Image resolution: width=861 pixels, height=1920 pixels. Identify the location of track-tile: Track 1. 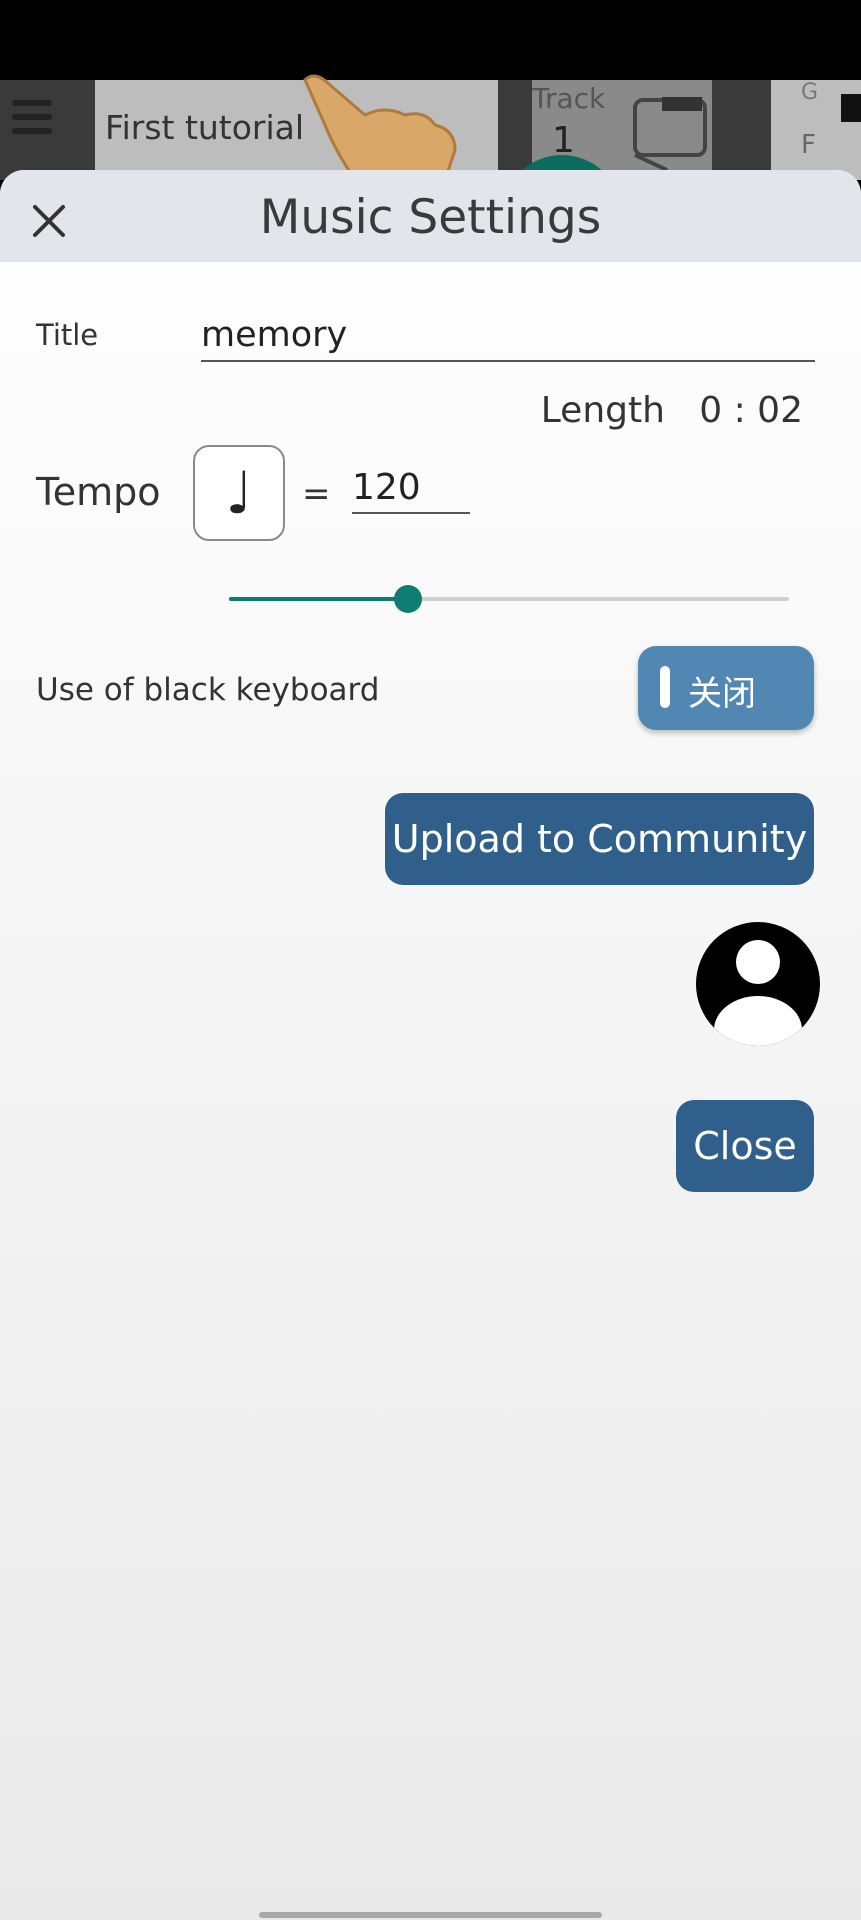
(607, 177).